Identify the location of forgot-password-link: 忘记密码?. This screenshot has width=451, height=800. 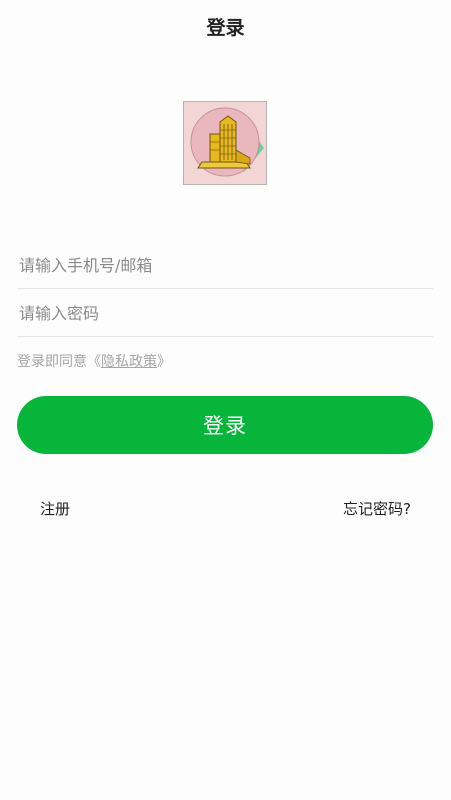
(377, 509).